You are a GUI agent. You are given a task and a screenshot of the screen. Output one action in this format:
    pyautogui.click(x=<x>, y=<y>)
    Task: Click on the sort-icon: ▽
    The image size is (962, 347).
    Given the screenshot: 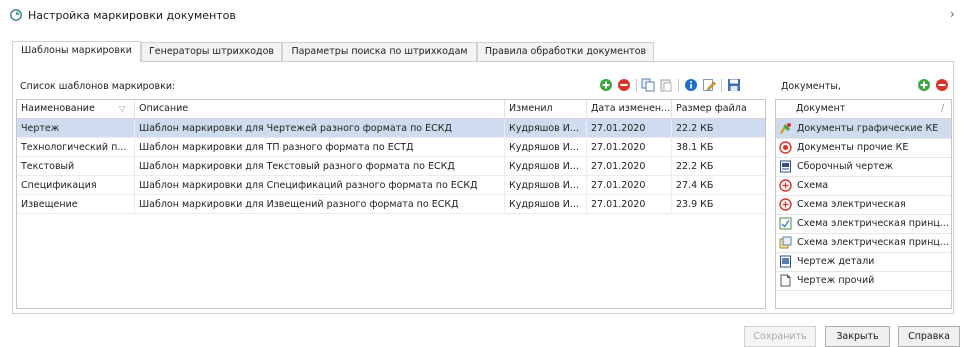 What is the action you would take?
    pyautogui.click(x=122, y=109)
    